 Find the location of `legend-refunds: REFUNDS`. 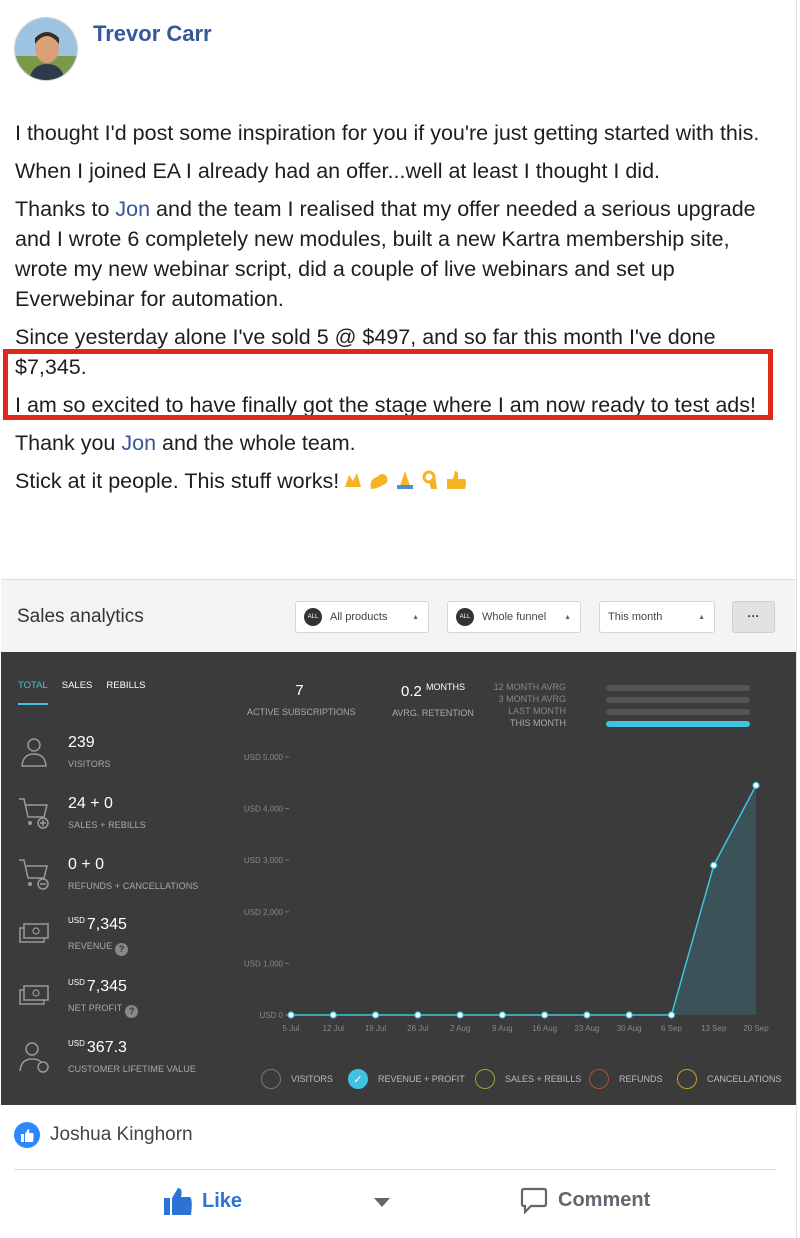

legend-refunds: REFUNDS is located at coordinates (626, 1079).